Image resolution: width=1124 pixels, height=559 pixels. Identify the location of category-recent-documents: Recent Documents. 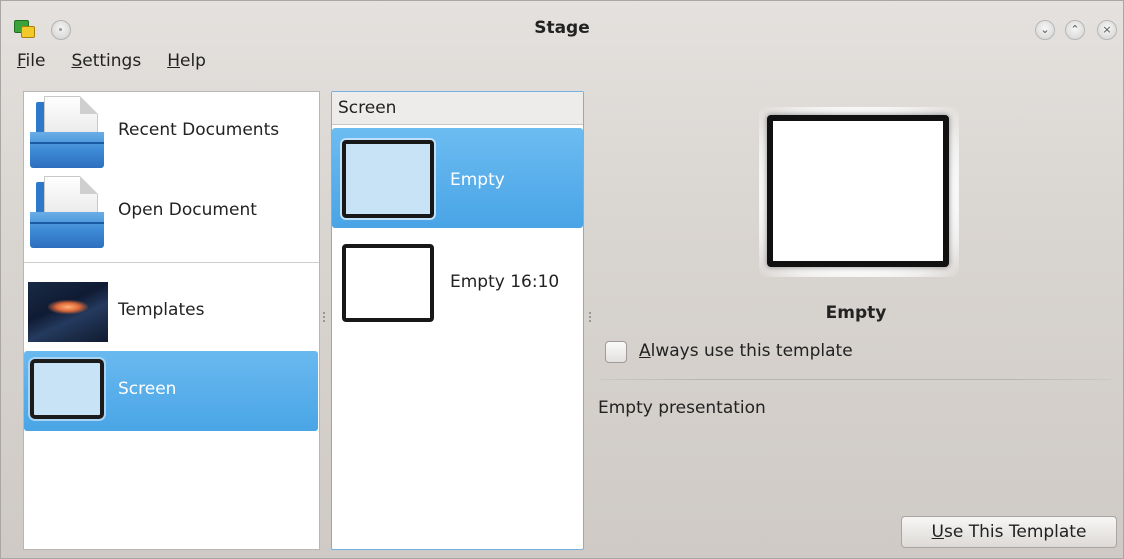
(171, 132).